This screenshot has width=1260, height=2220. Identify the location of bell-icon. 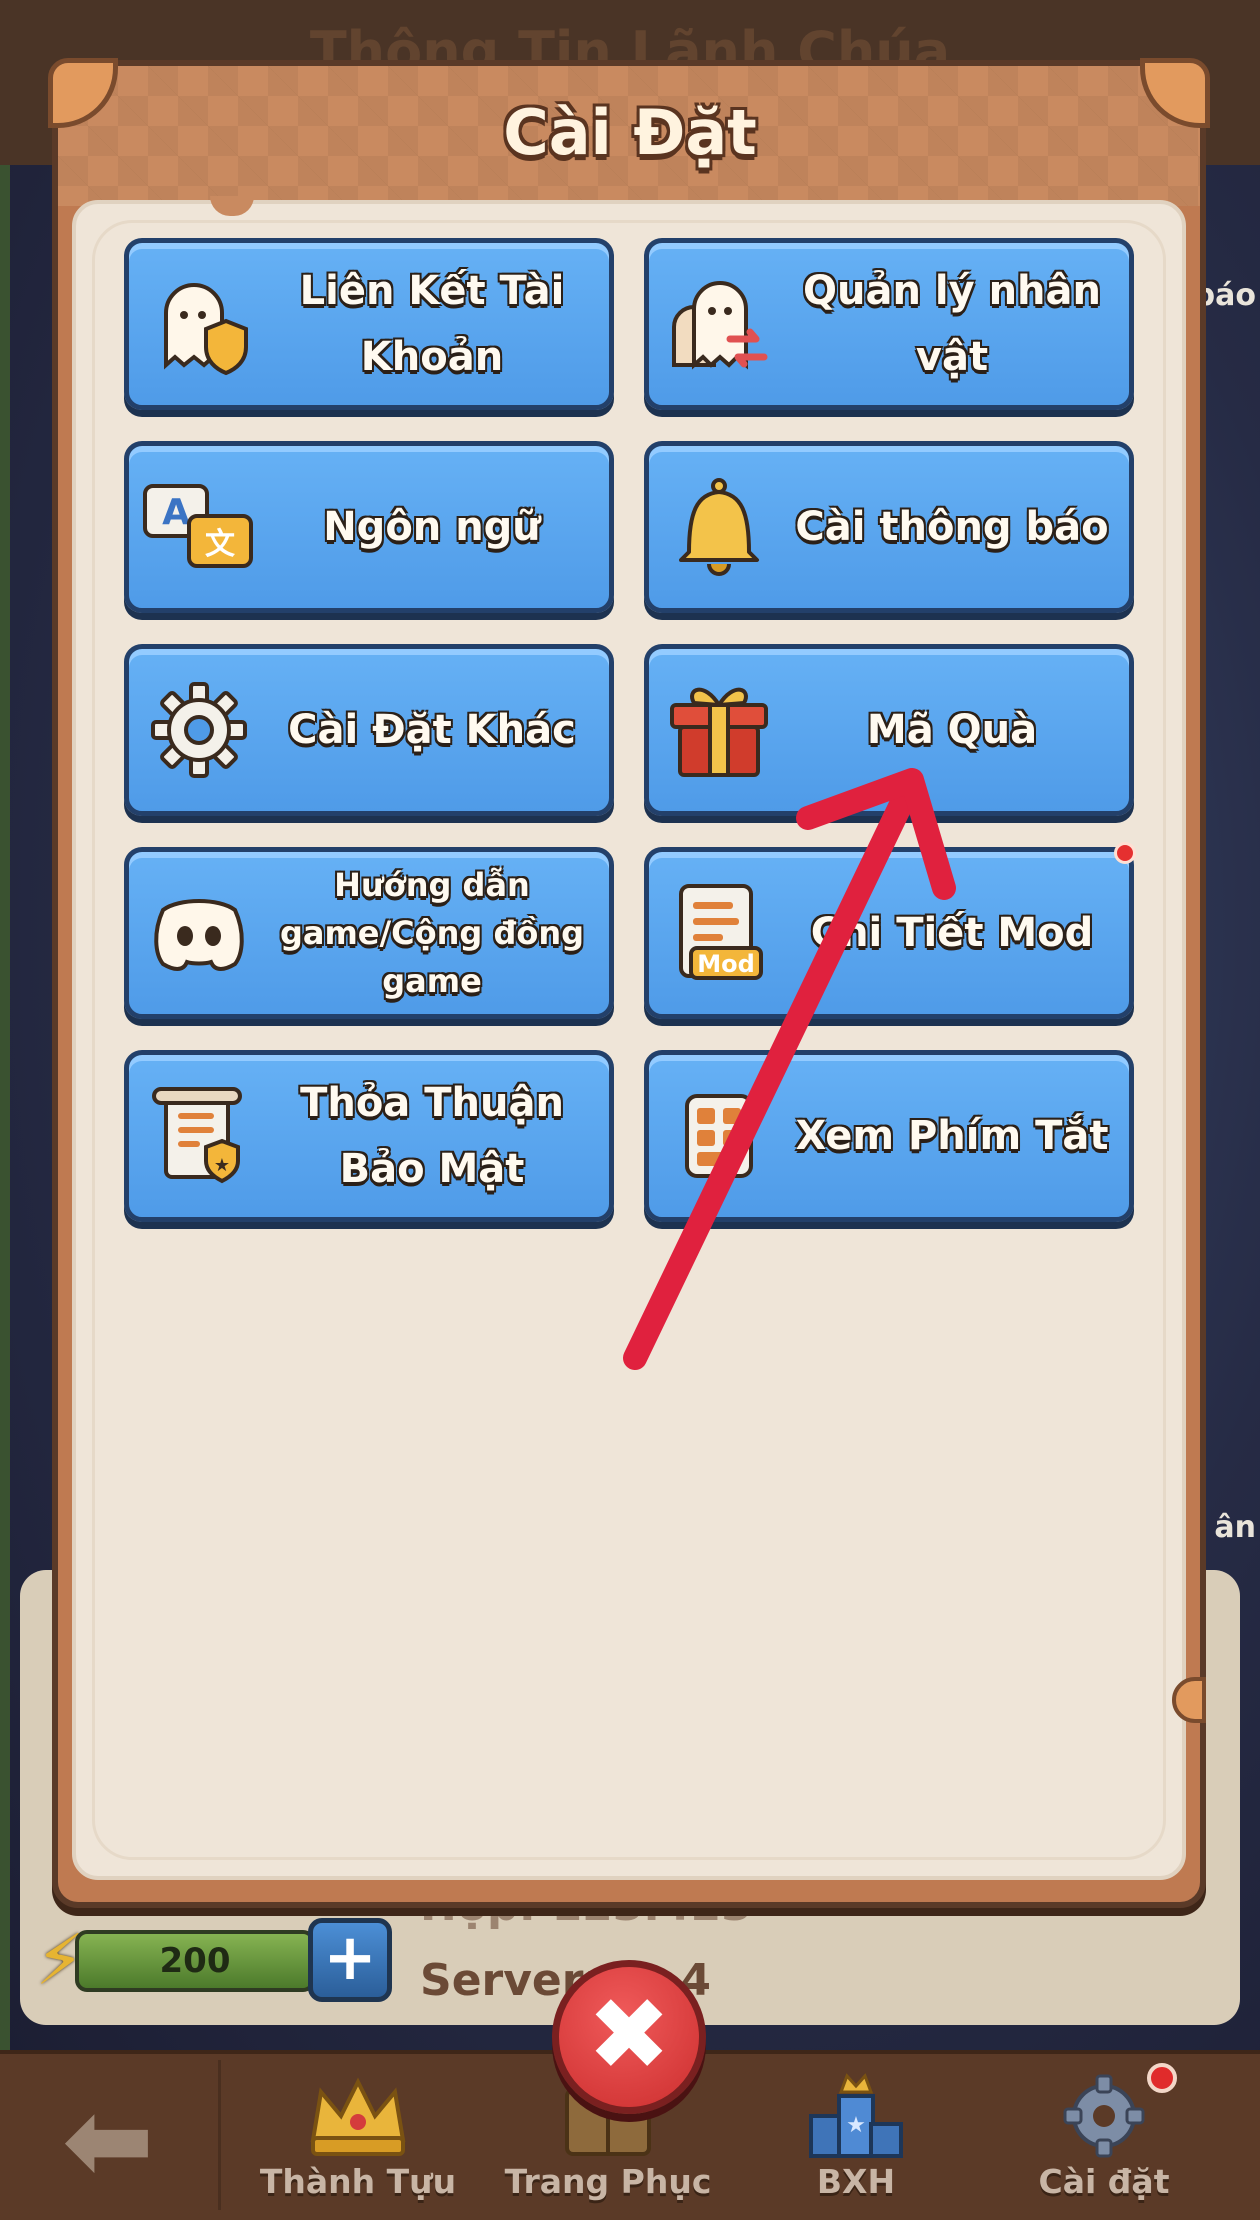
(719, 527).